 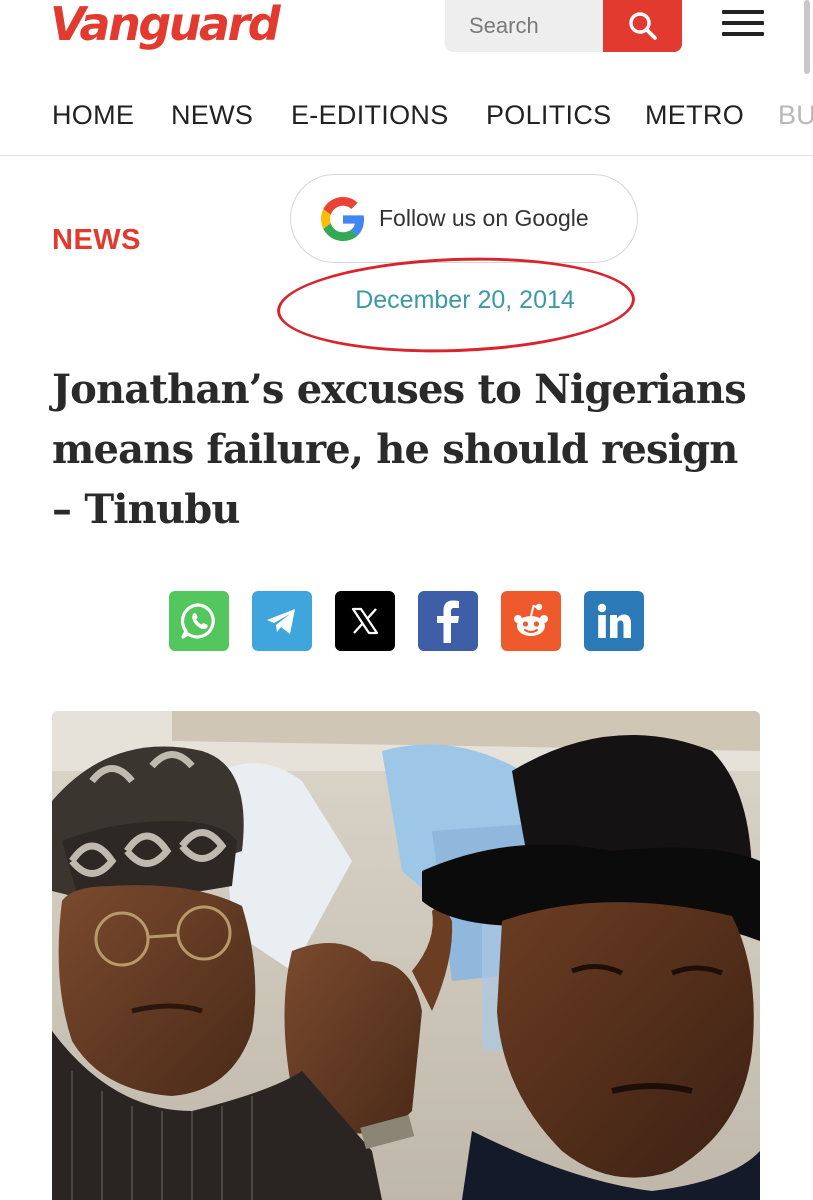 I want to click on whatsapp-icon, so click(x=197, y=621).